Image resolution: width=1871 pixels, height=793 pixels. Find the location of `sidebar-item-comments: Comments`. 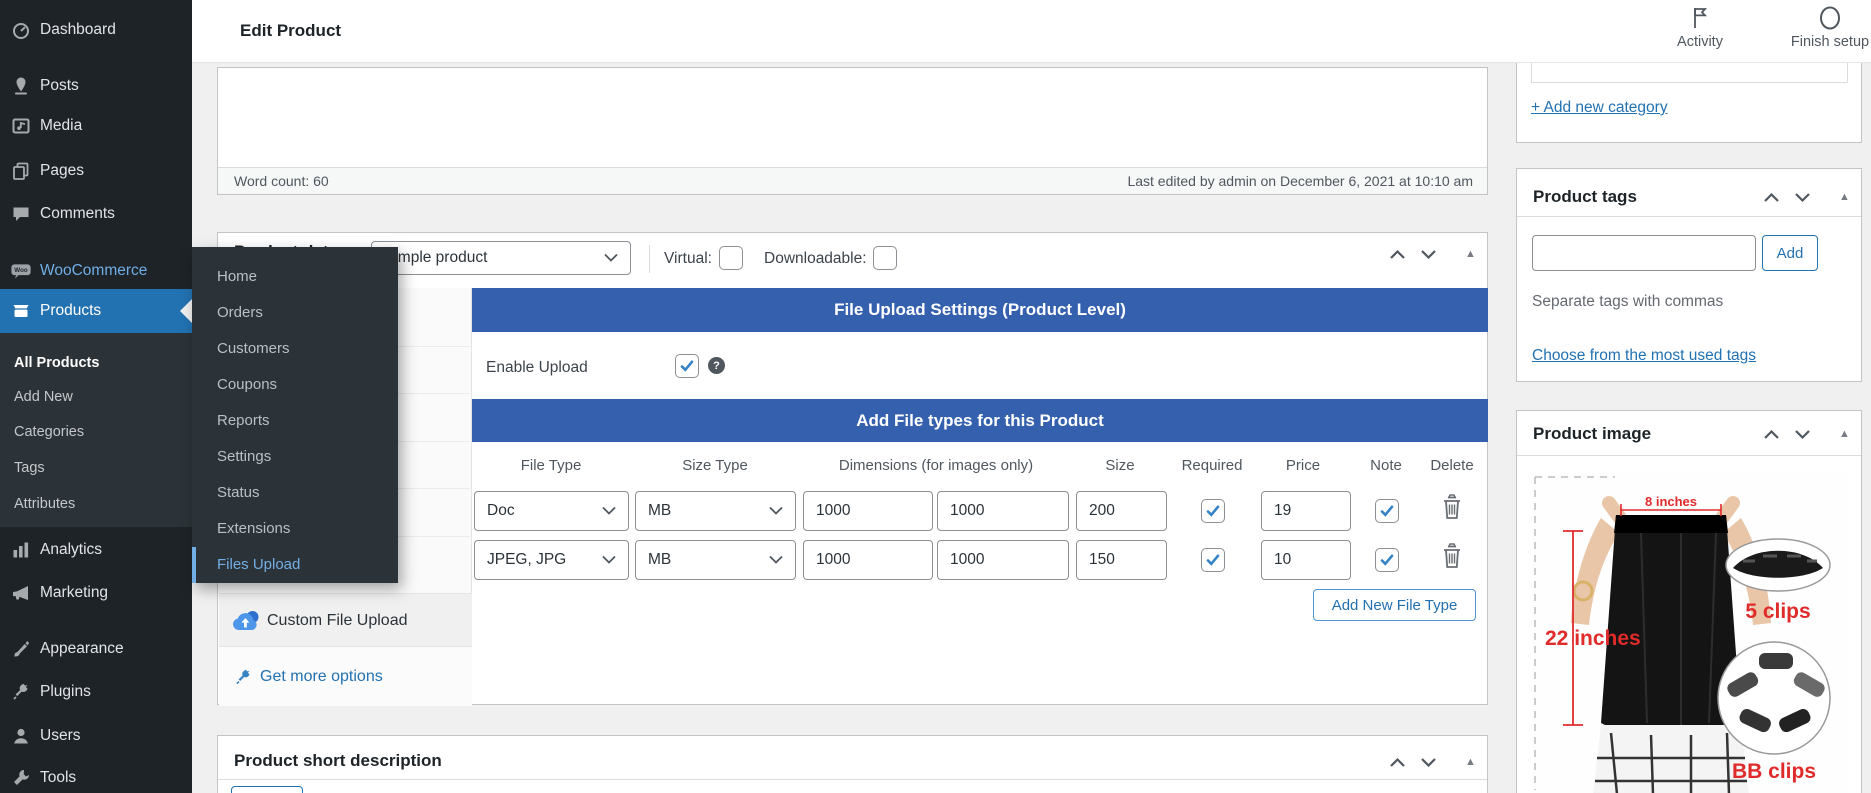

sidebar-item-comments: Comments is located at coordinates (96, 214).